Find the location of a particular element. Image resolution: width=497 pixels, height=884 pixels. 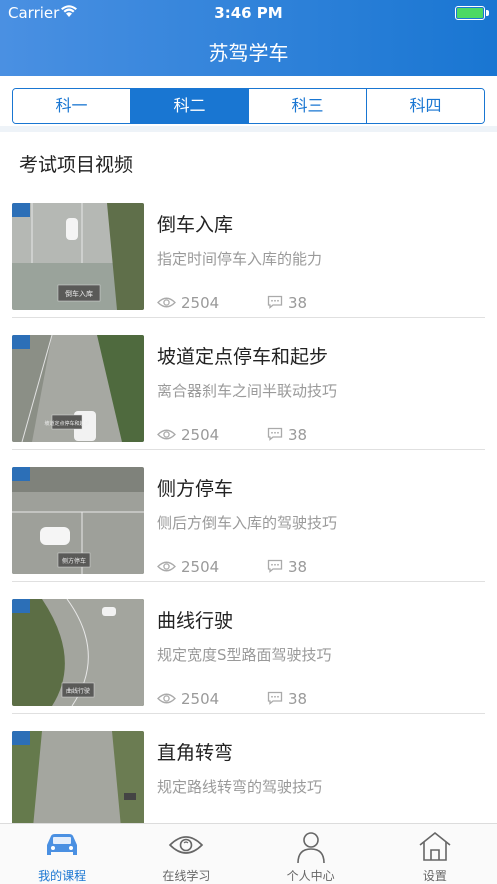

tab-settings: 设置 is located at coordinates (435, 854).